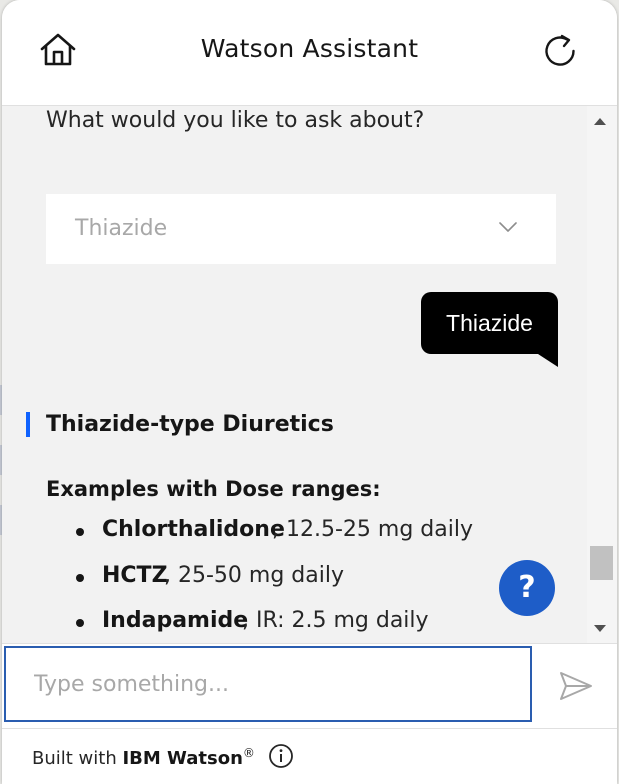 Image resolution: width=619 pixels, height=784 pixels. Describe the element at coordinates (77, 758) in the screenshot. I see `footer-prefix: Built with` at that location.